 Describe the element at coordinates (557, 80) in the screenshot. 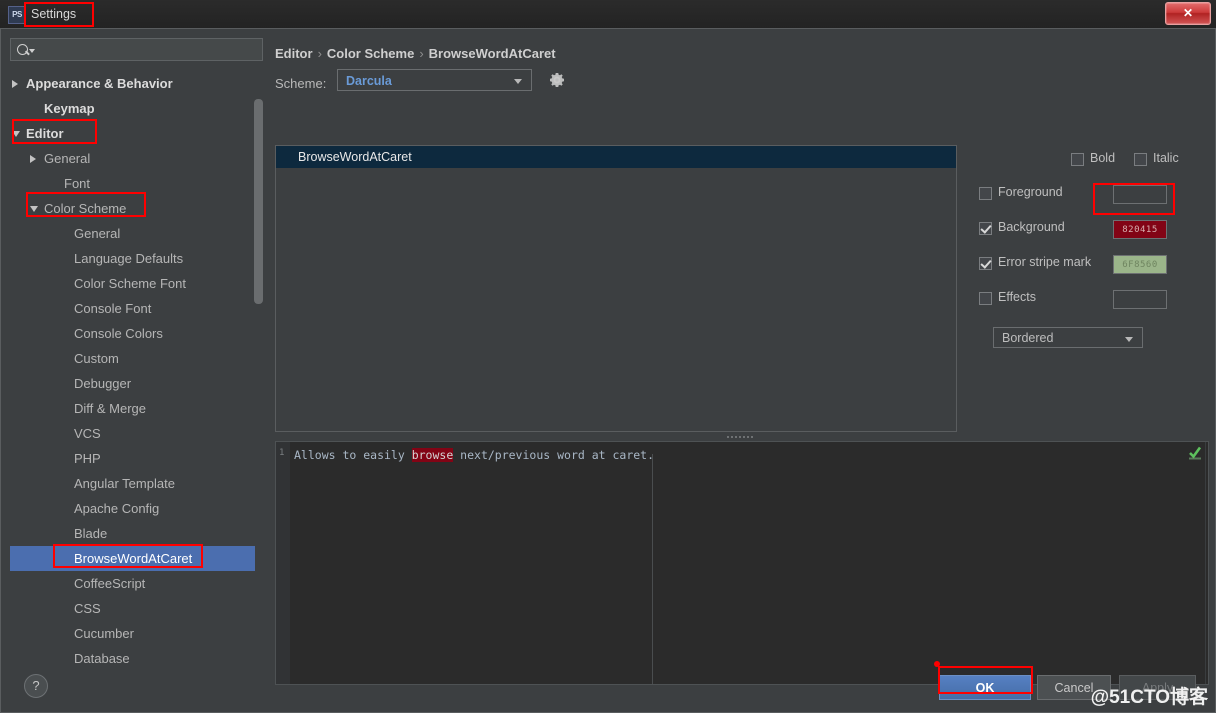

I see `gear-icon` at that location.